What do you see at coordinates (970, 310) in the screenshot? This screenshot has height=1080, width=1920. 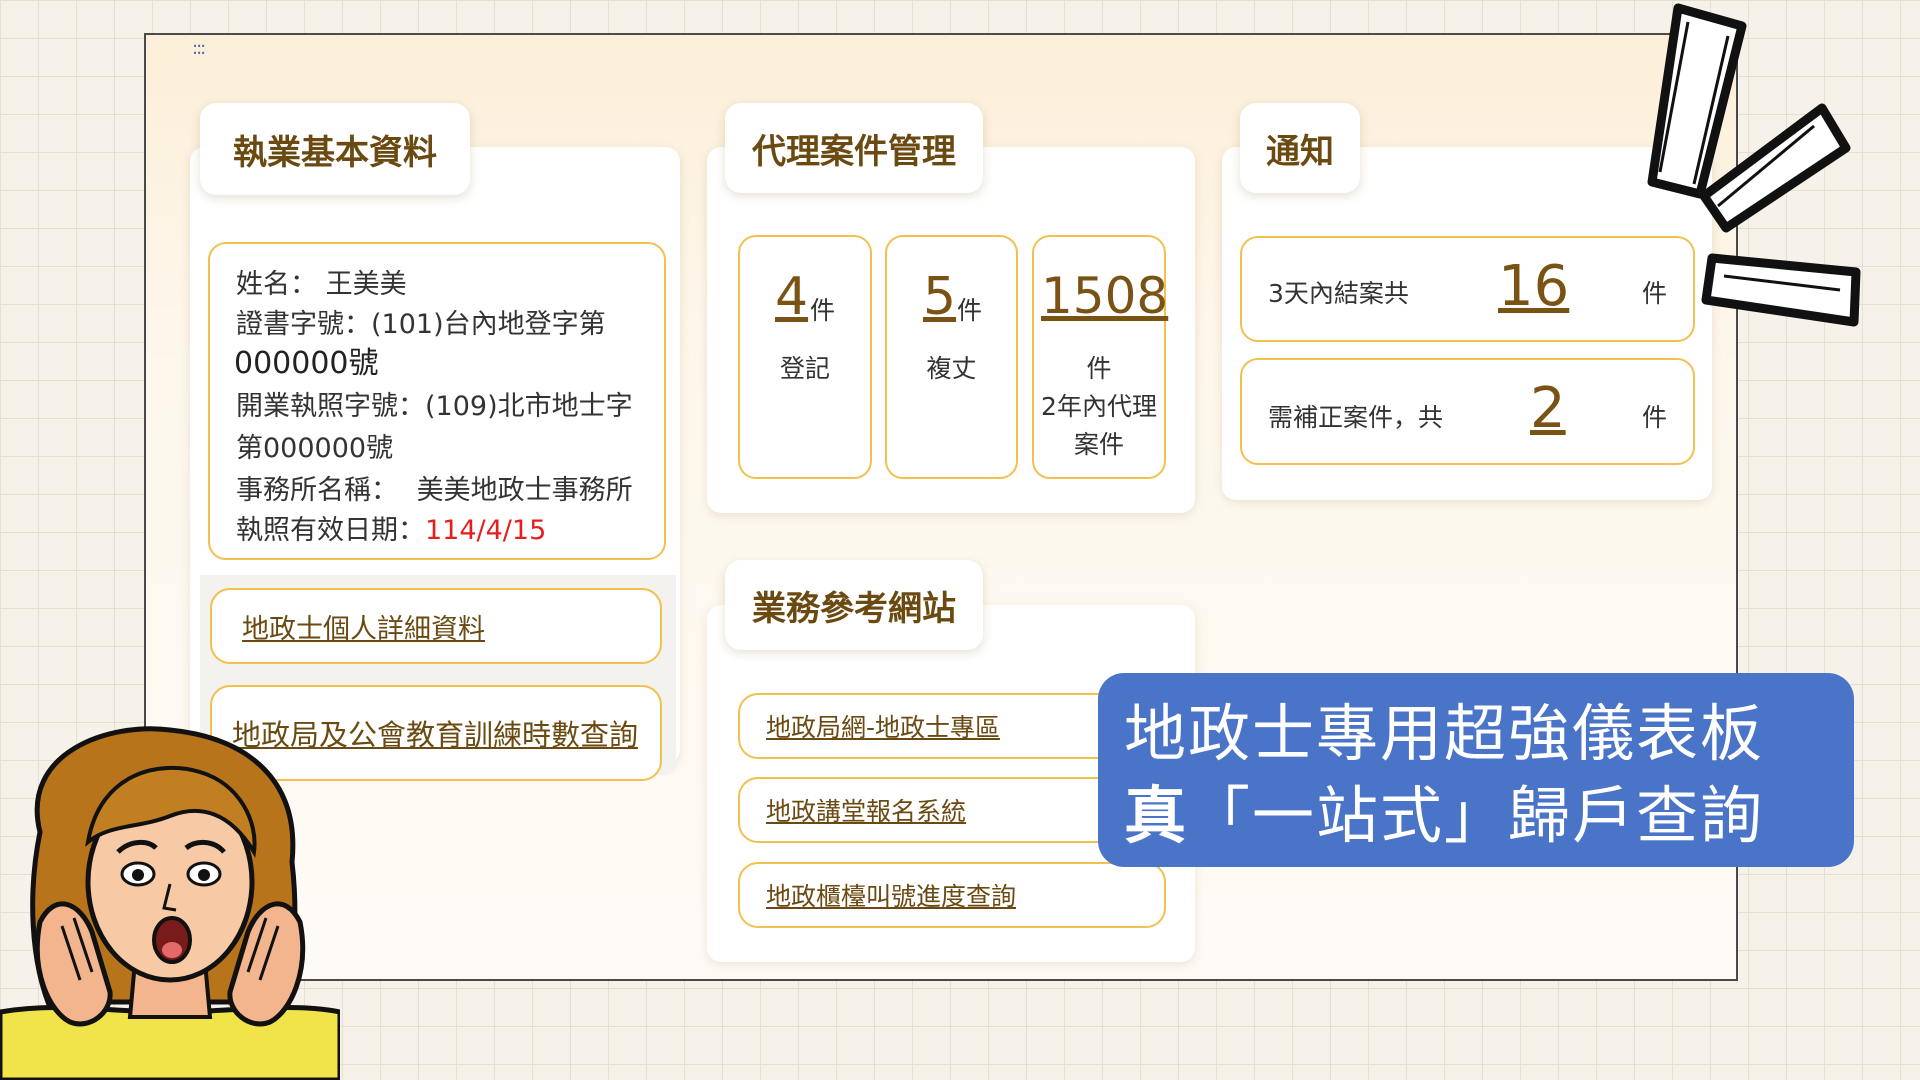 I see `case-unit-survey: 件` at bounding box center [970, 310].